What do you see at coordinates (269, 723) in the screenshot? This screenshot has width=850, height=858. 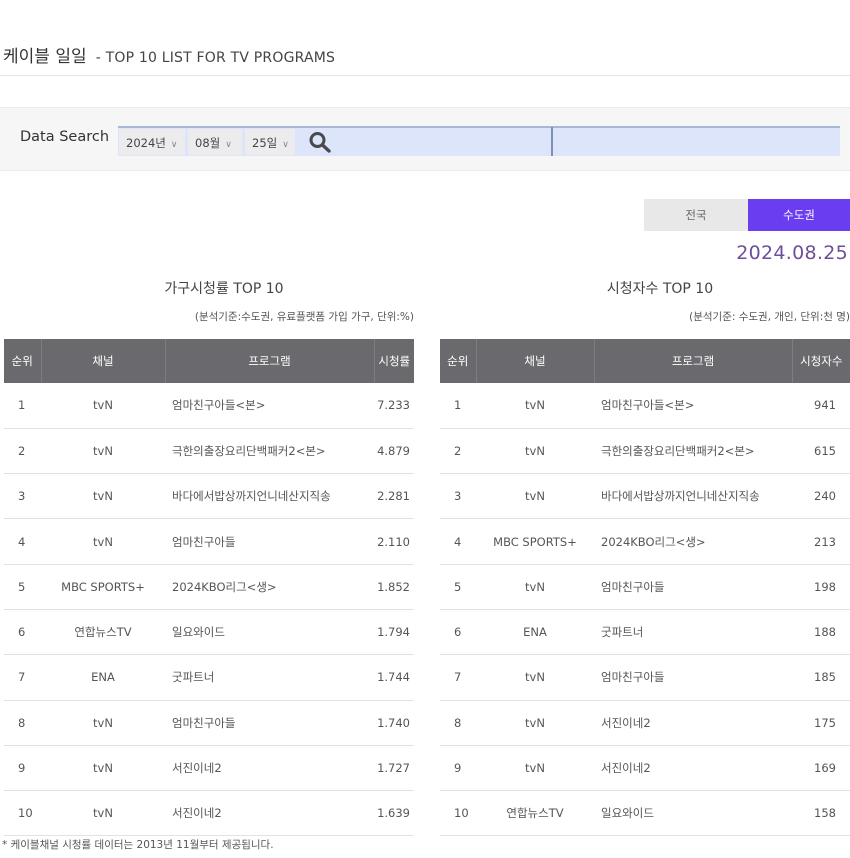 I see `program-cell: 엄마친구아들` at bounding box center [269, 723].